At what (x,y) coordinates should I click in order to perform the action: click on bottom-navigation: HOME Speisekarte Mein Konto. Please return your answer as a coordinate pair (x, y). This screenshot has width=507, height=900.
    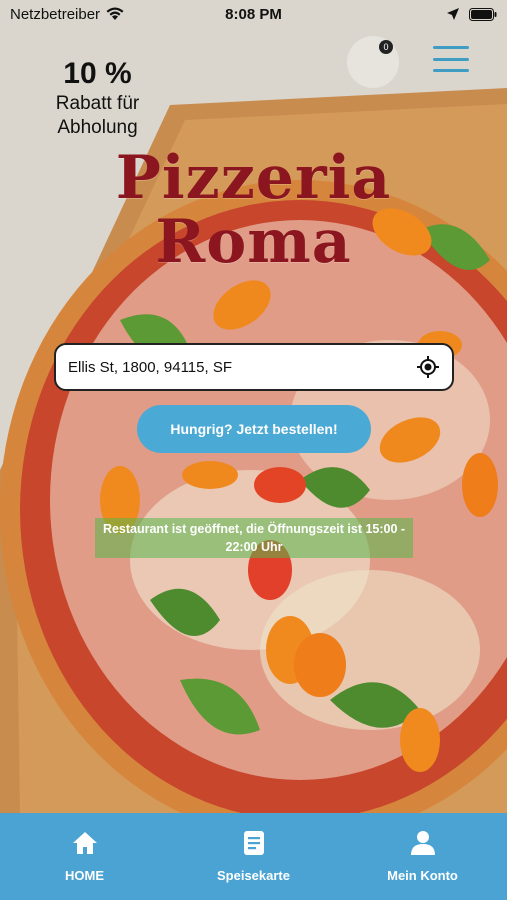
    Looking at the image, I should click on (253, 856).